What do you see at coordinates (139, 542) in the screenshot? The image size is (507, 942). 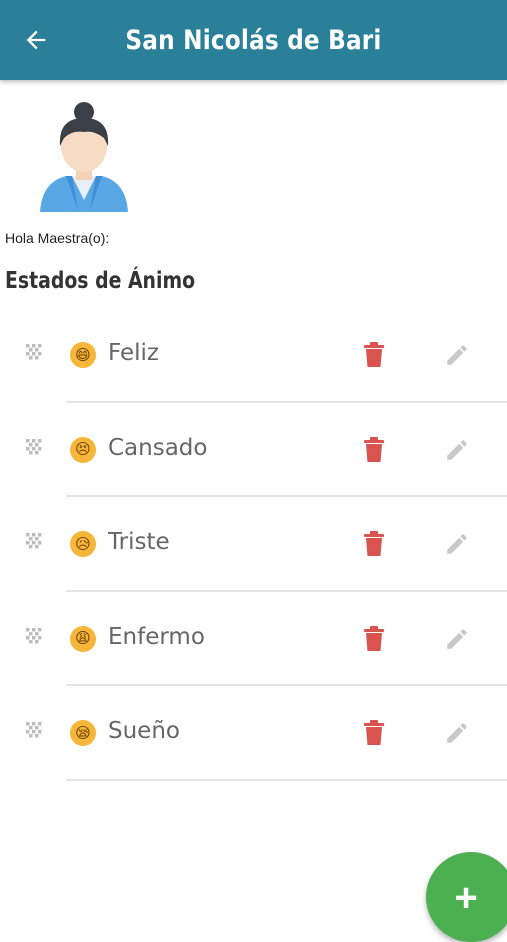 I see `mood-label: Triste` at bounding box center [139, 542].